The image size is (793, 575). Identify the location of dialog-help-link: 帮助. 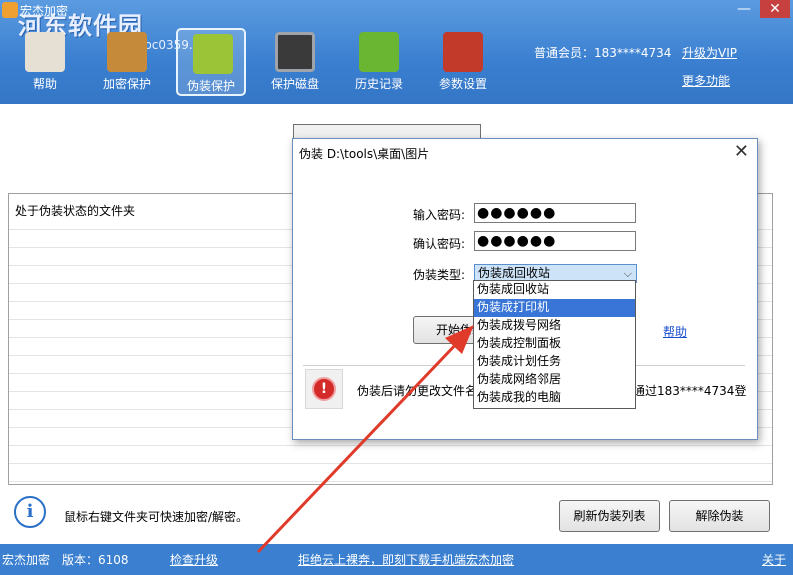
(675, 331).